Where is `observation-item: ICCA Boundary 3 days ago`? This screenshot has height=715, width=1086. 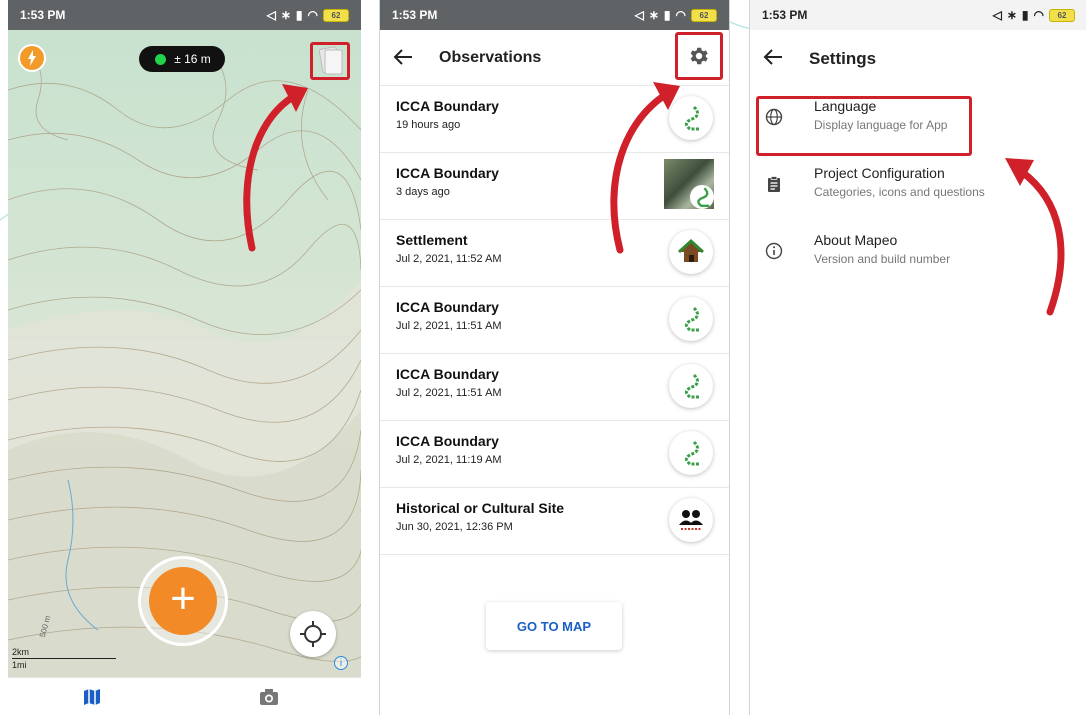
observation-item: ICCA Boundary 3 days ago is located at coordinates (554, 186).